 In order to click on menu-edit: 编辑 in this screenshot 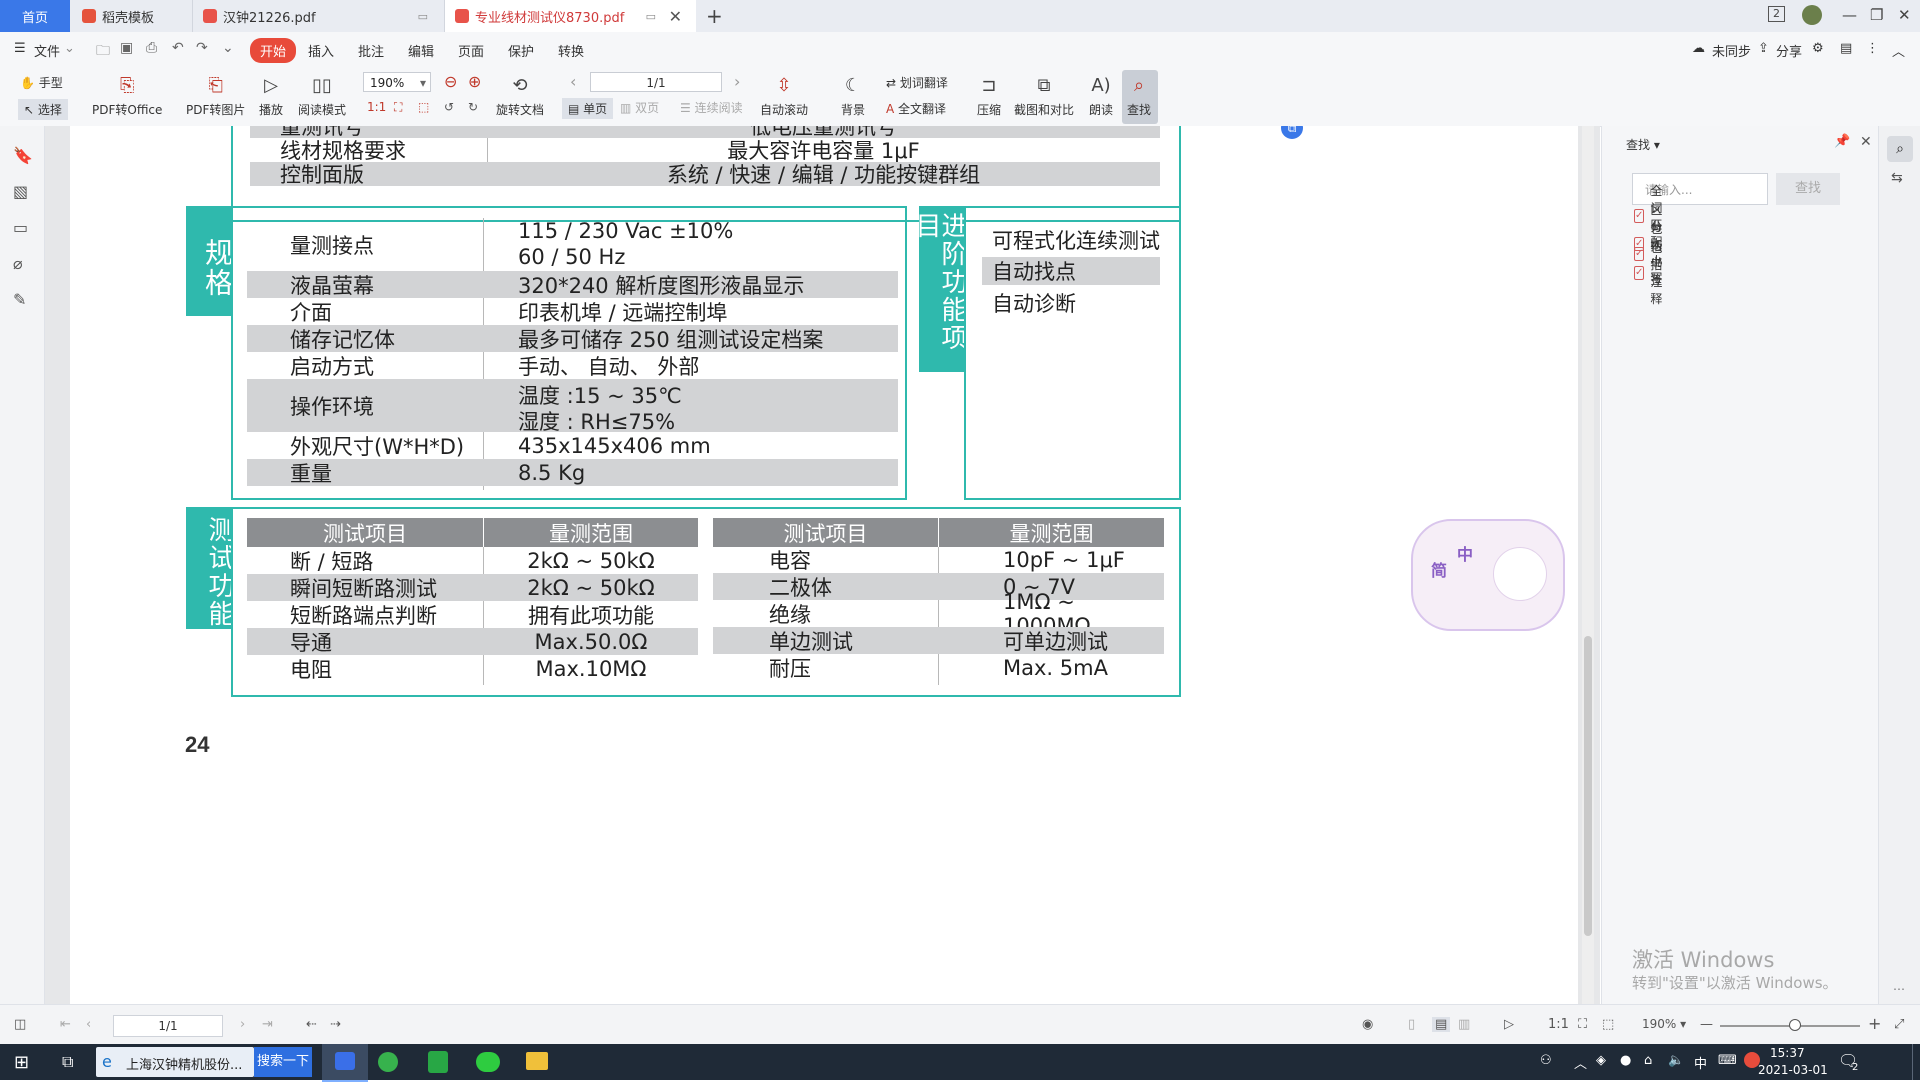, I will do `click(421, 50)`.